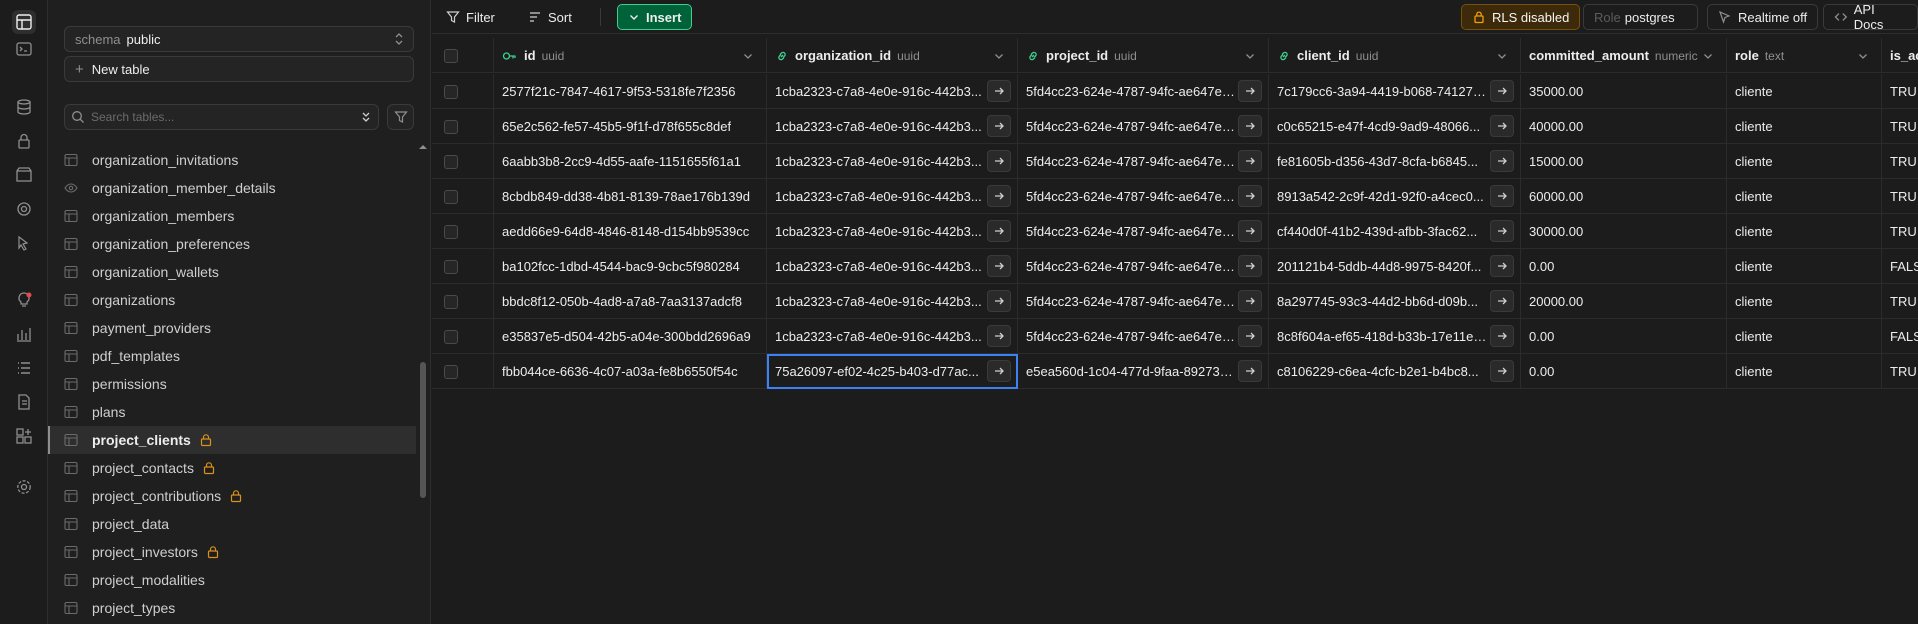  I want to click on grid-cell: 40000.00, so click(1624, 126).